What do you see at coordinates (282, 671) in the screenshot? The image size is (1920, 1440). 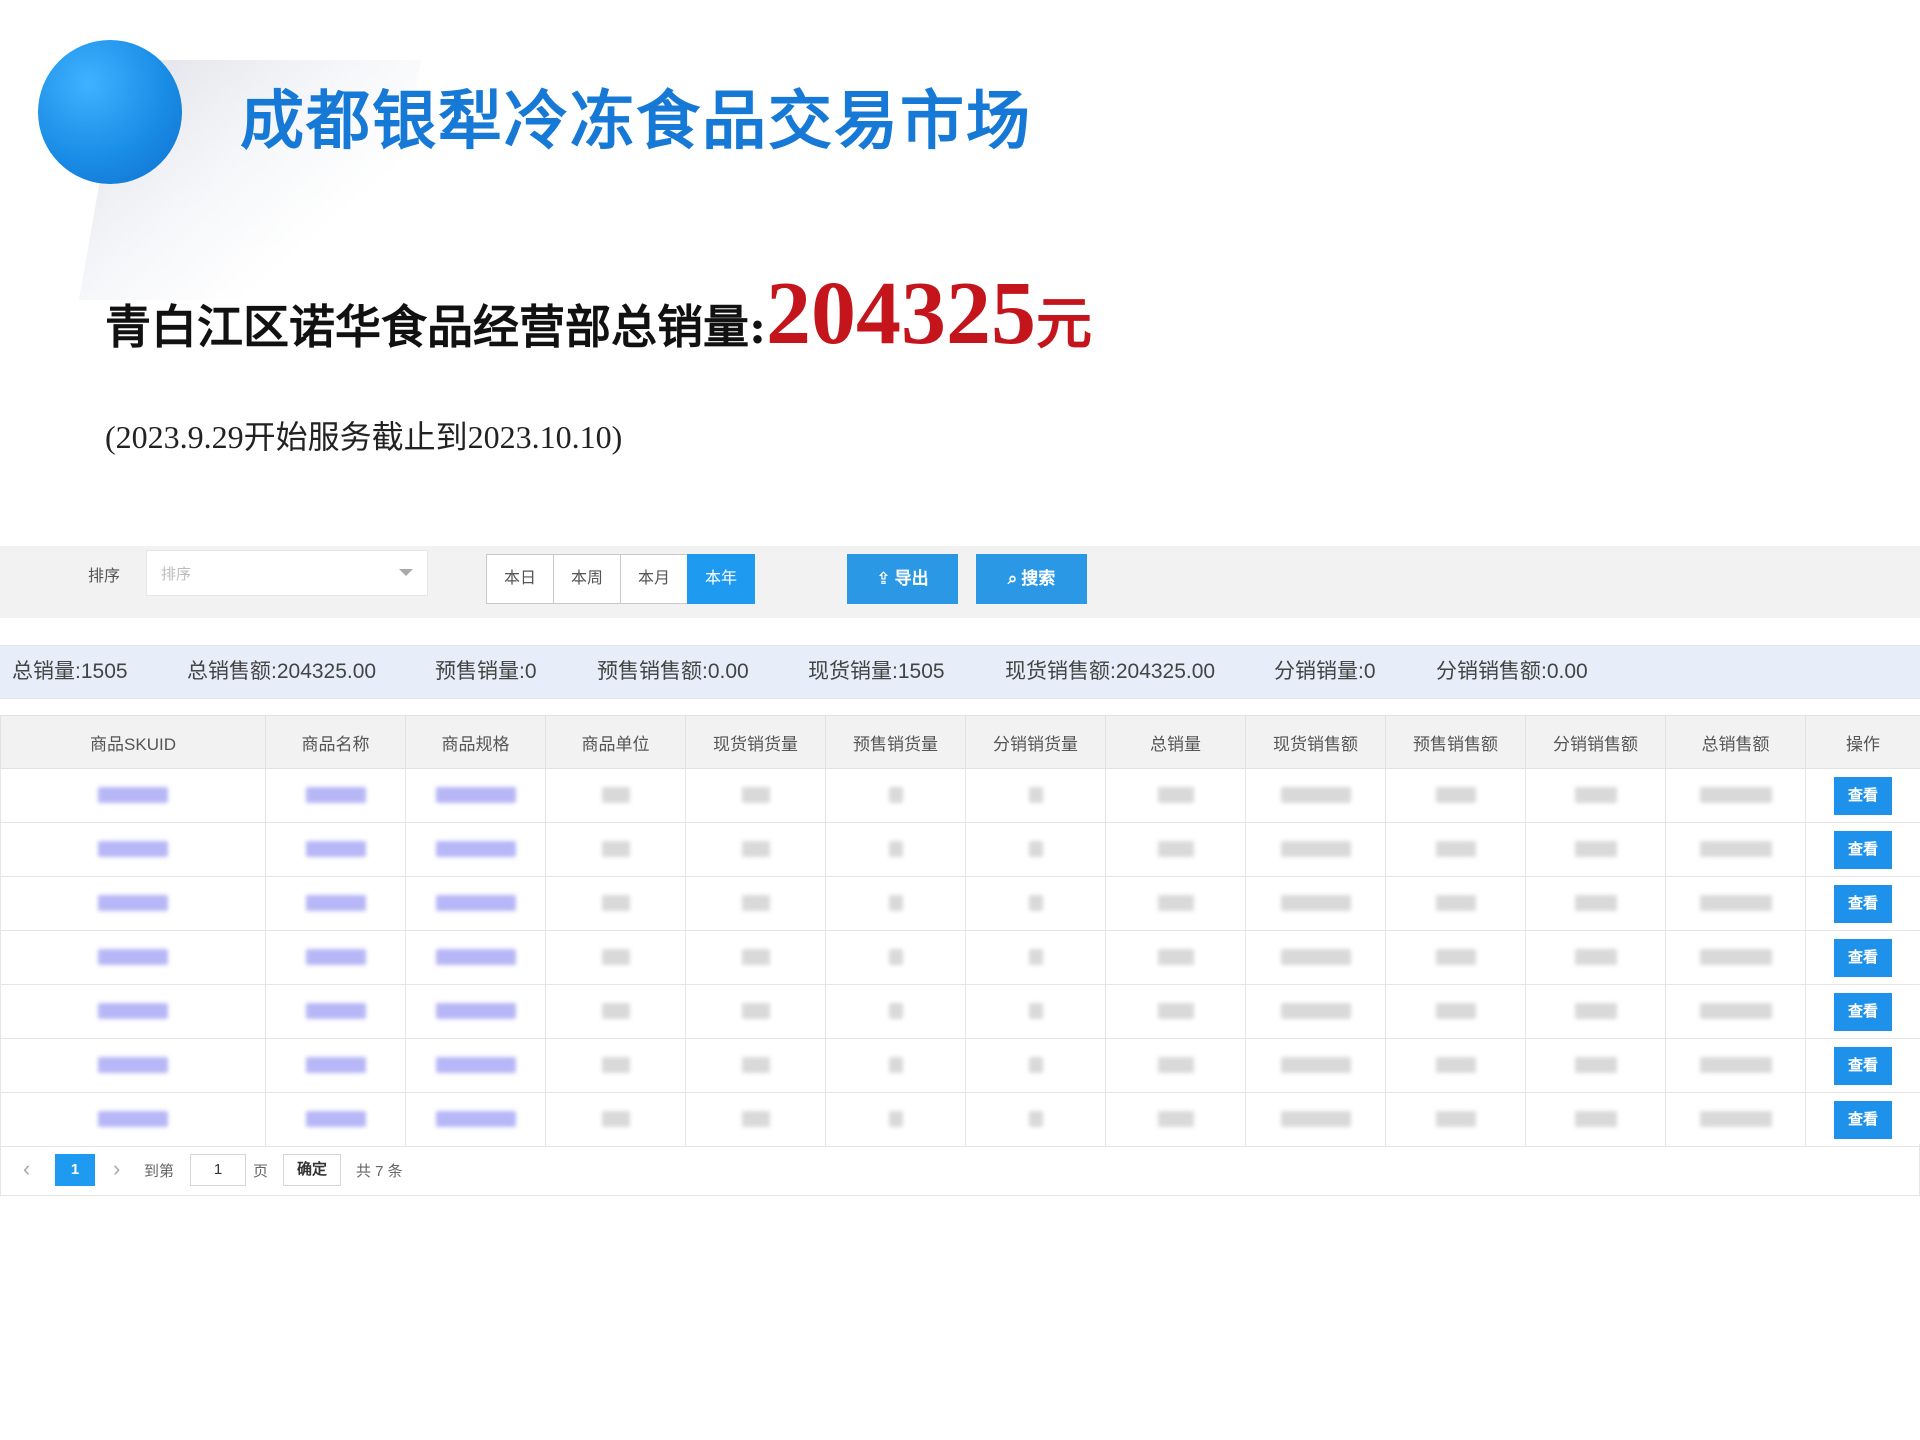 I see `stat-total-amount: 总销售额:204325.00` at bounding box center [282, 671].